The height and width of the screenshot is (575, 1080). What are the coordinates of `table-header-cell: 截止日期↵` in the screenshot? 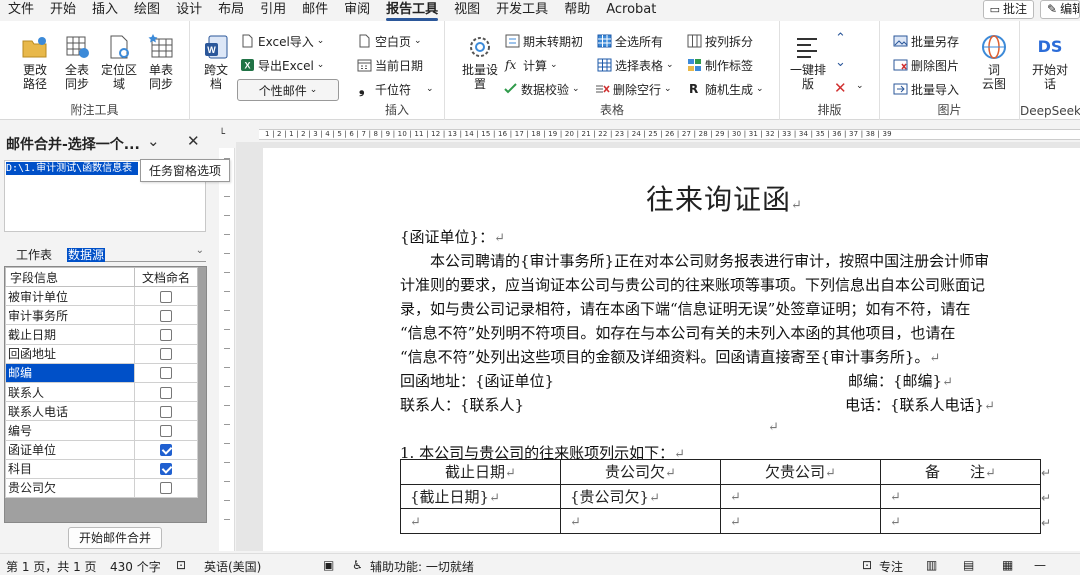 It's located at (480, 472).